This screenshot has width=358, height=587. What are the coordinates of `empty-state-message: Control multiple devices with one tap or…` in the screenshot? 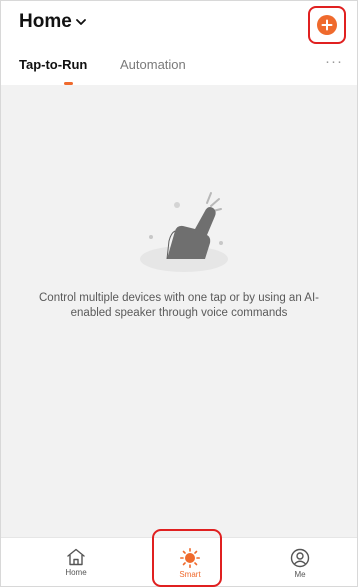 It's located at (179, 305).